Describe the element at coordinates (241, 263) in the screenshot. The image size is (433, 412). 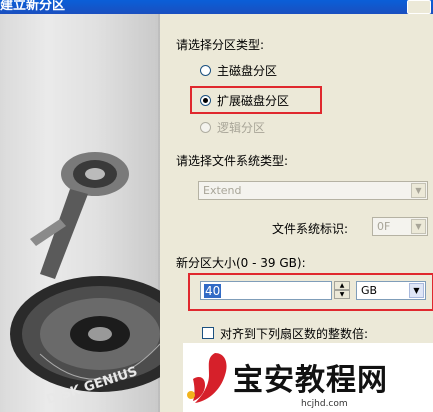
I see `size-label: 新分区大小(0 - 39 GB):` at that location.